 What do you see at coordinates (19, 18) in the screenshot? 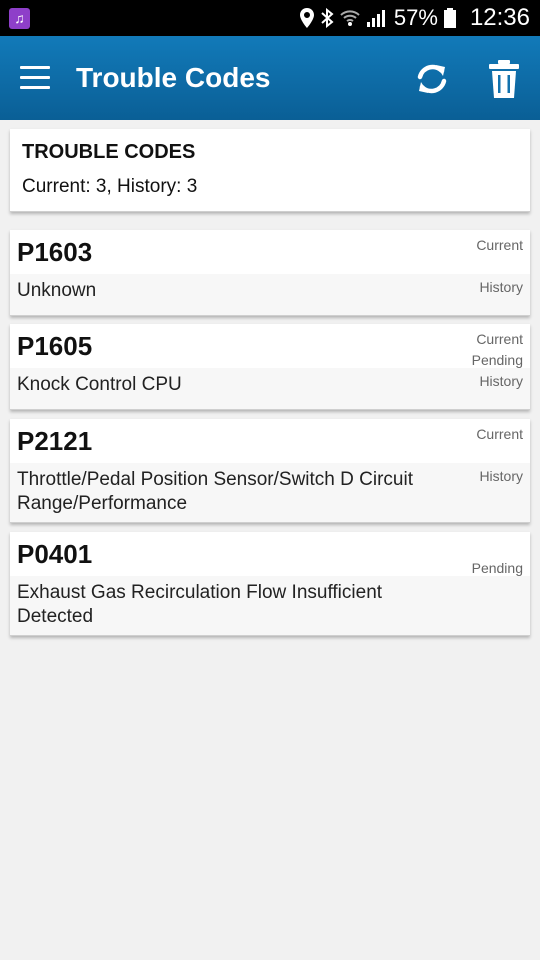
I see `music-icon: ♫` at bounding box center [19, 18].